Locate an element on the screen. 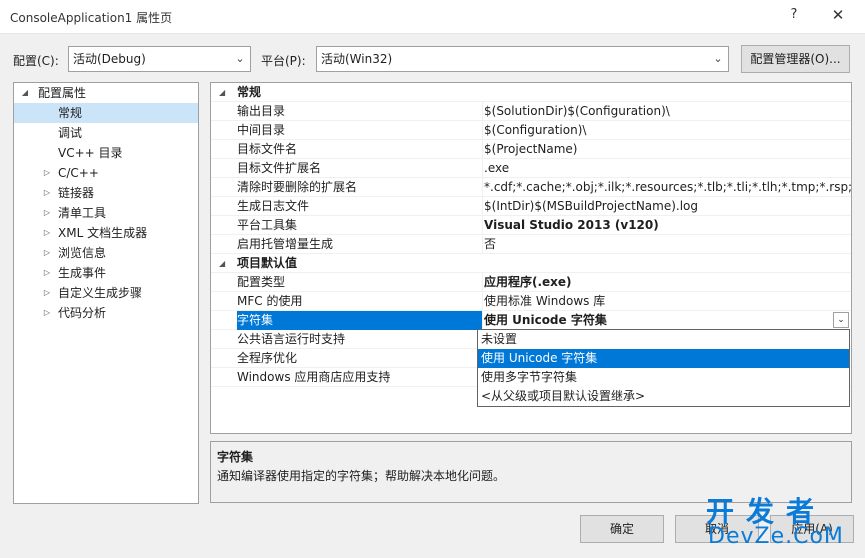 This screenshot has width=865, height=558. dropdown-option: <从父级或项目默认设置继承> is located at coordinates (663, 396).